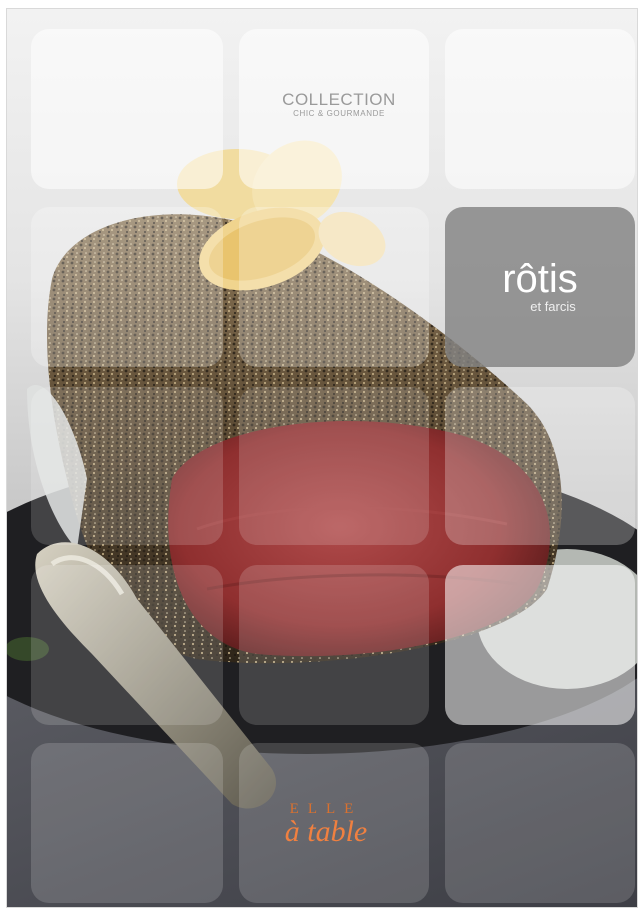  Describe the element at coordinates (339, 113) in the screenshot. I see `collection-subtitle: CHIC & GOURMANDE` at that location.